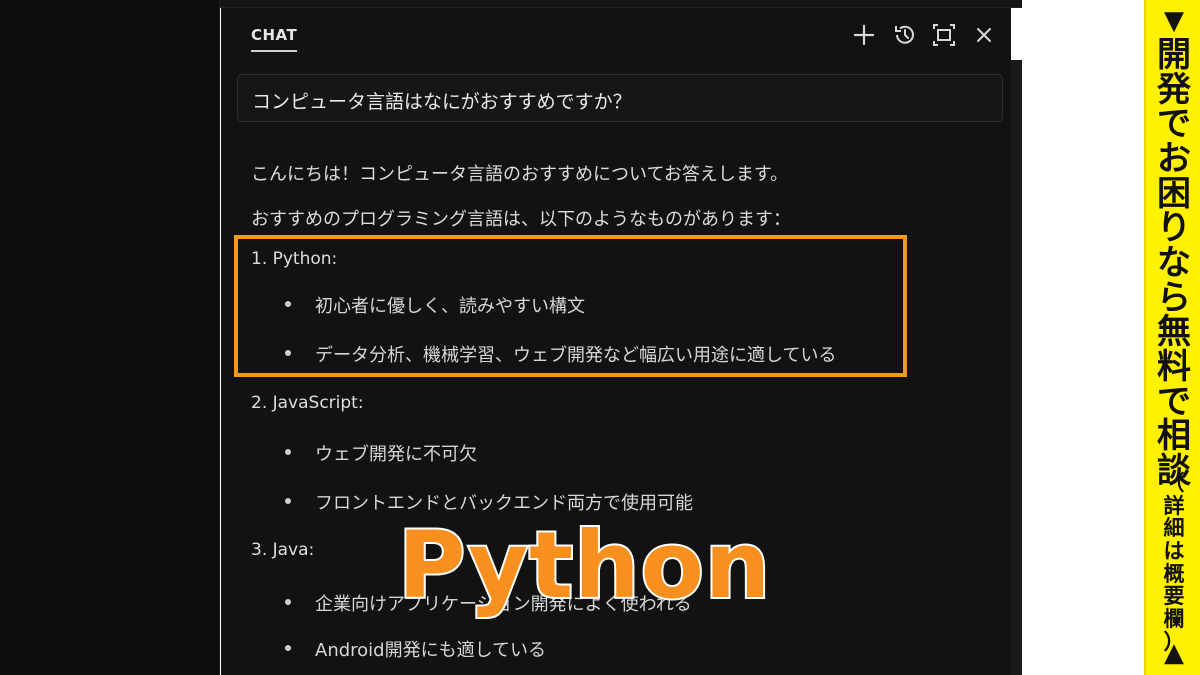 The height and width of the screenshot is (675, 1200). What do you see at coordinates (570, 306) in the screenshot?
I see `python-highlight-box` at bounding box center [570, 306].